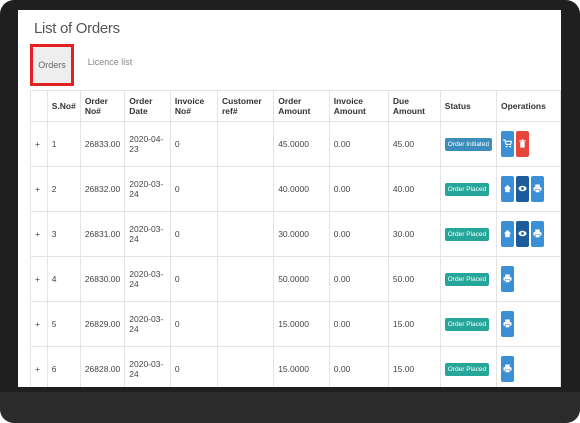 The height and width of the screenshot is (423, 580). Describe the element at coordinates (193, 106) in the screenshot. I see `col-invoice-no: Invoice No#` at that location.